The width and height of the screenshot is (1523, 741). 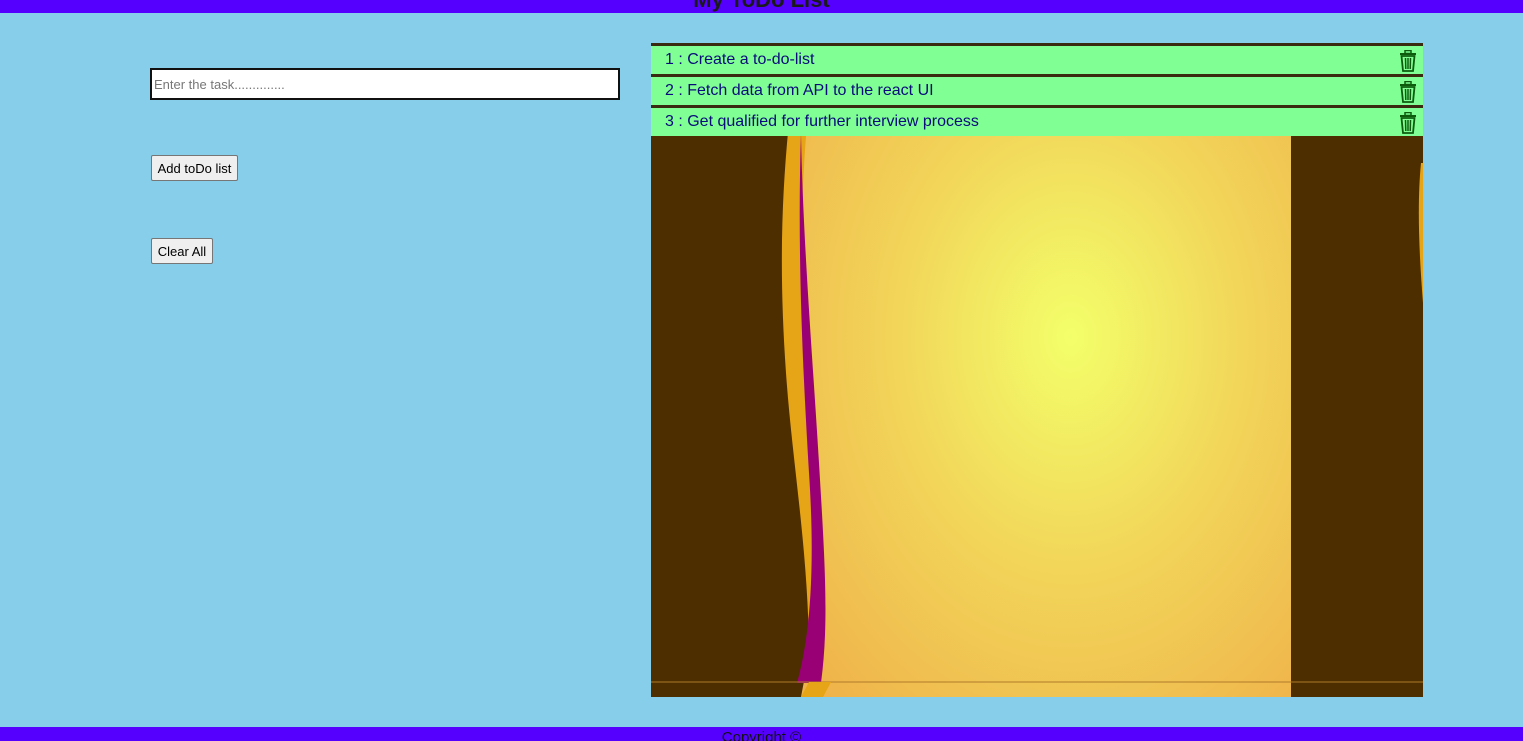 What do you see at coordinates (194, 168) in the screenshot?
I see `add-todo-button: Add toDo list` at bounding box center [194, 168].